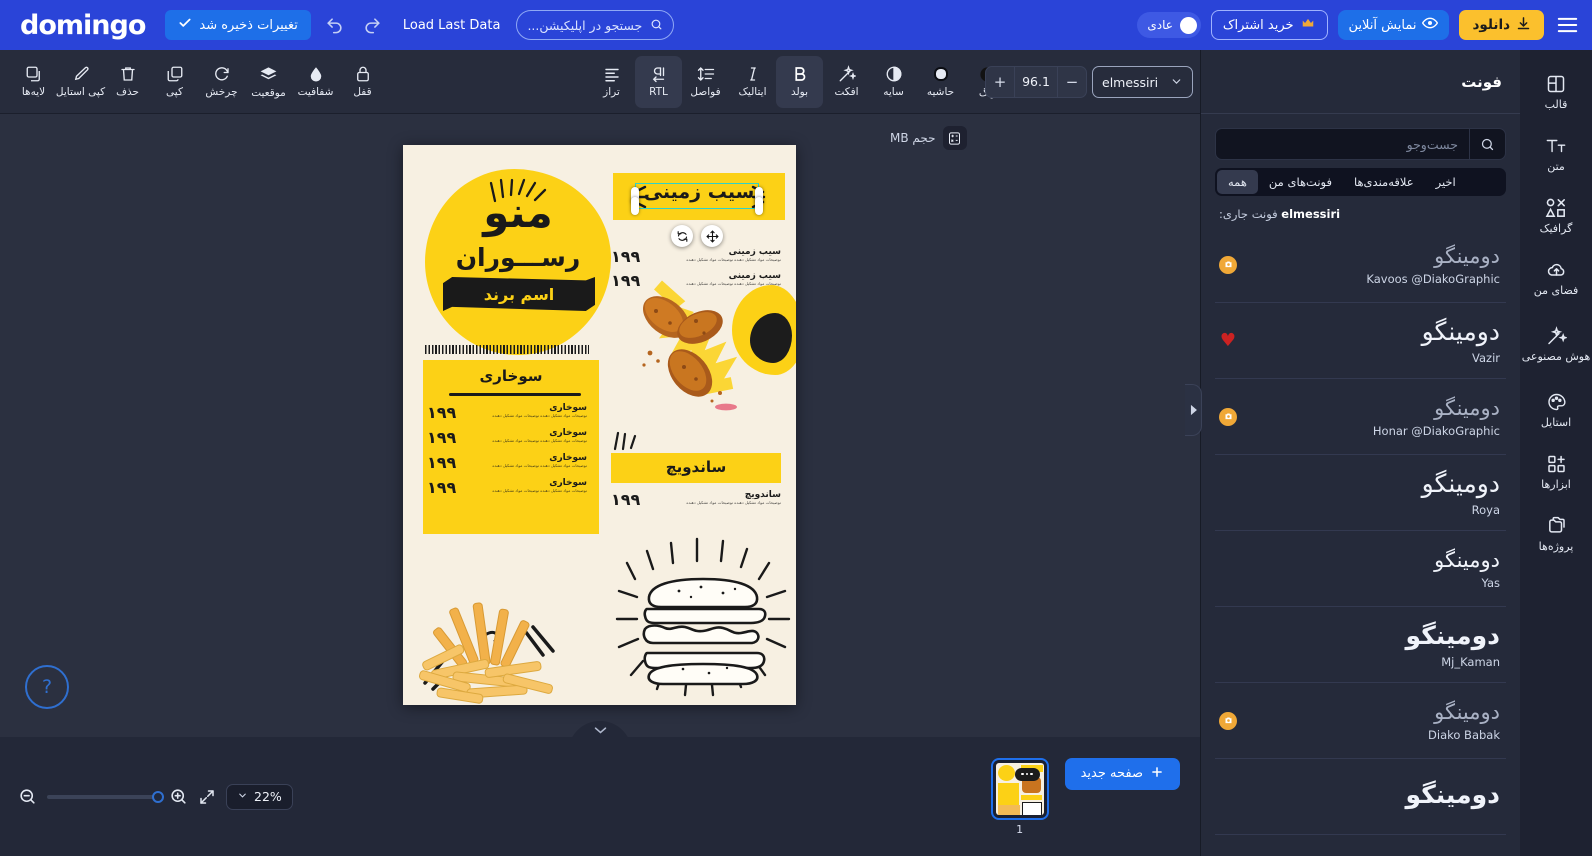 The width and height of the screenshot is (1592, 856). I want to click on poster-item-name: سوخاری, so click(568, 408).